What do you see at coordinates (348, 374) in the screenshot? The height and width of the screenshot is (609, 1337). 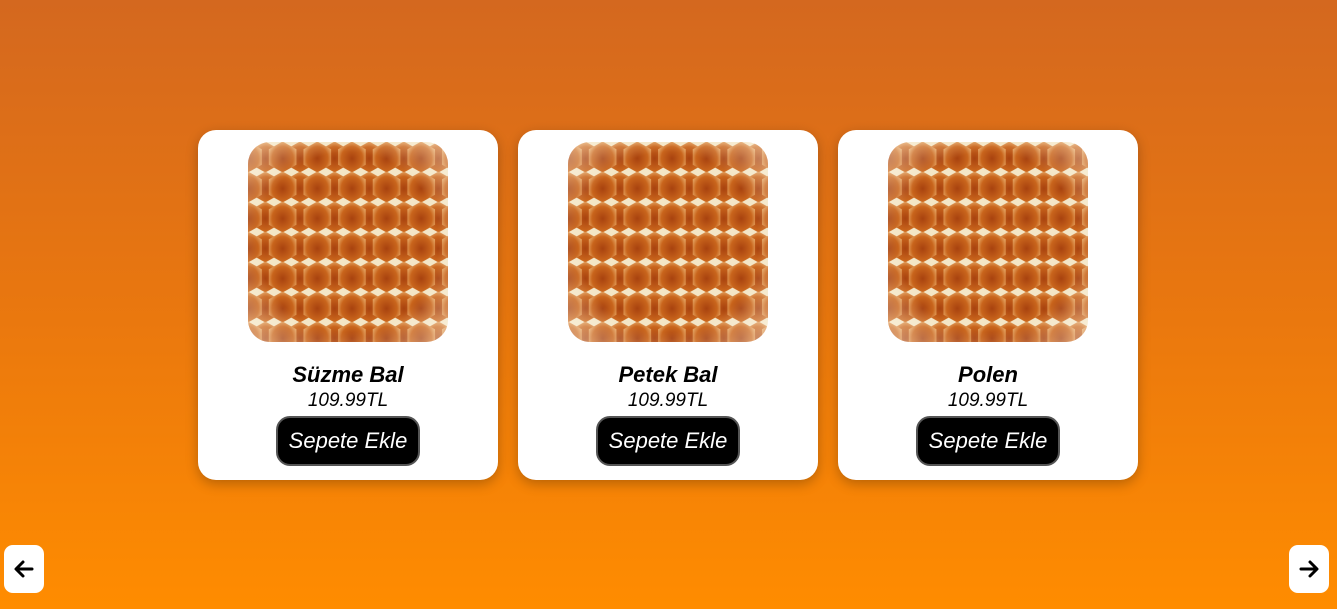 I see `product-name: Süzme Bal` at bounding box center [348, 374].